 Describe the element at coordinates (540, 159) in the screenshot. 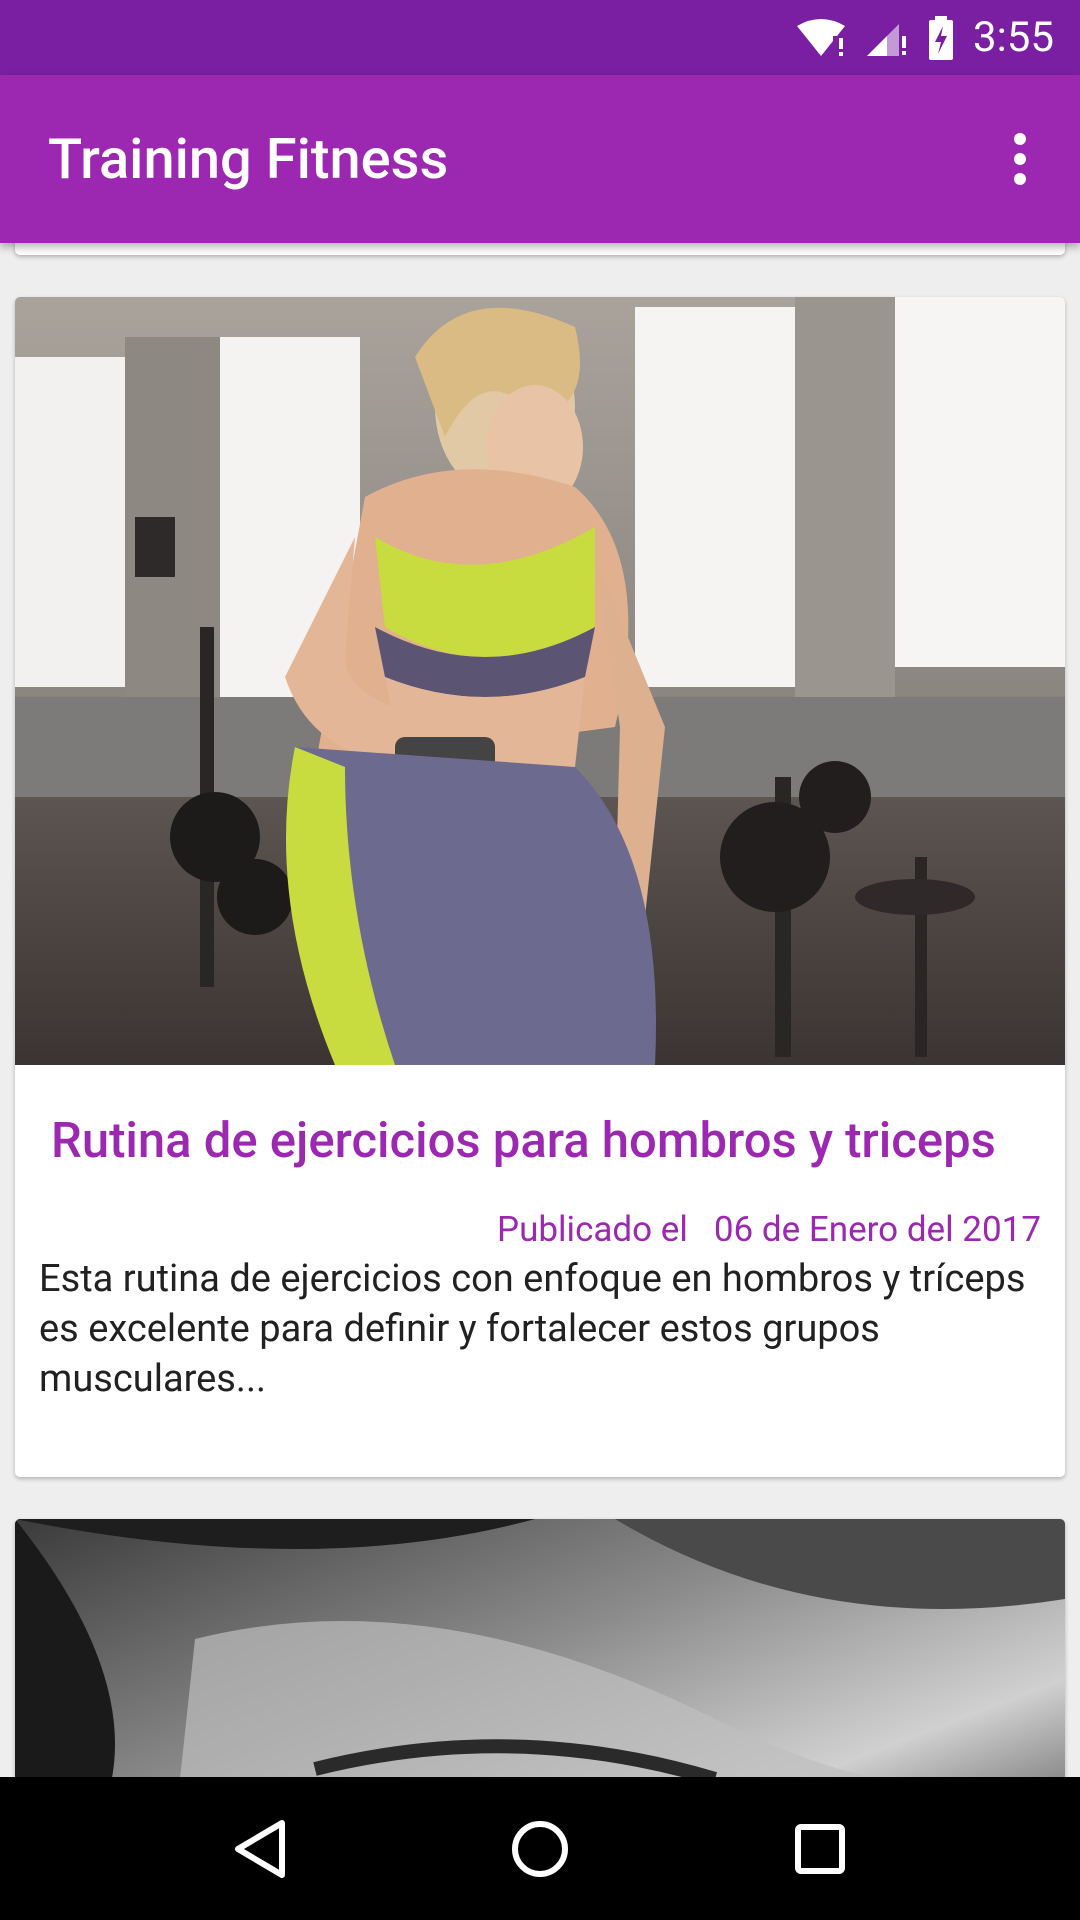

I see `app-bar: Training Fitness` at that location.